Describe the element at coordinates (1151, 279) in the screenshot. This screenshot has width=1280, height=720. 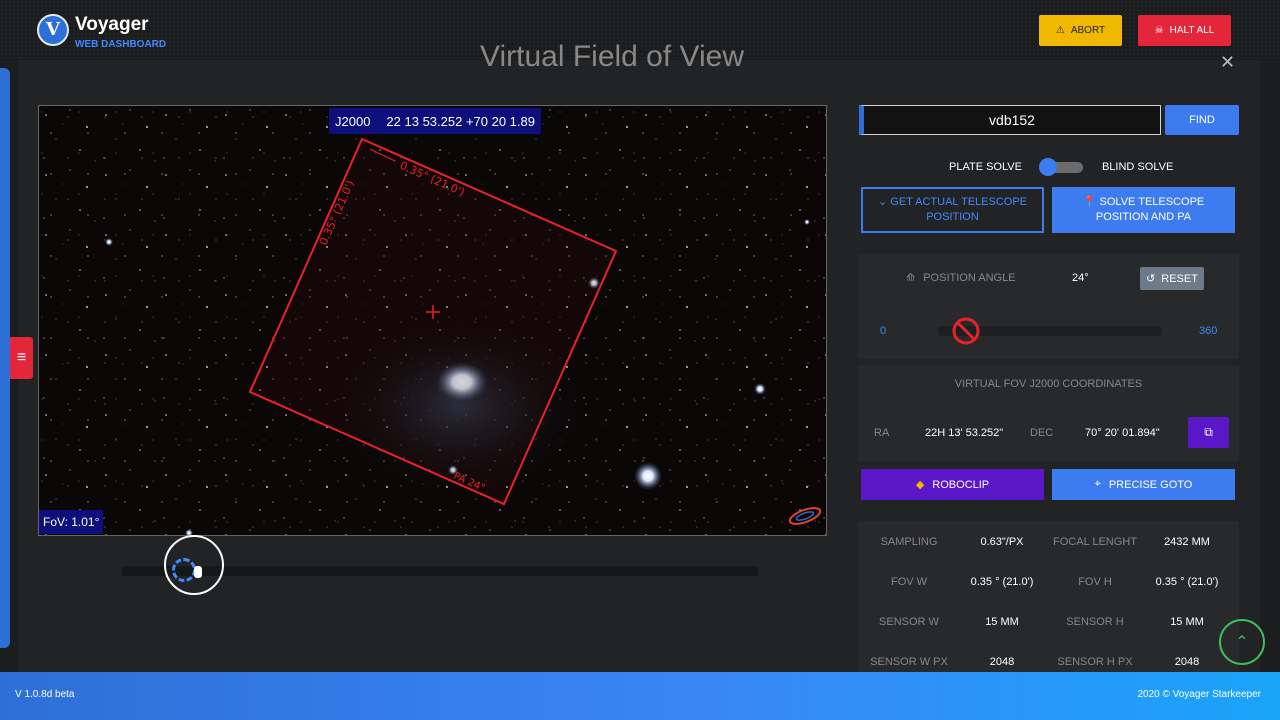
I see `undo-icon: ↺` at that location.